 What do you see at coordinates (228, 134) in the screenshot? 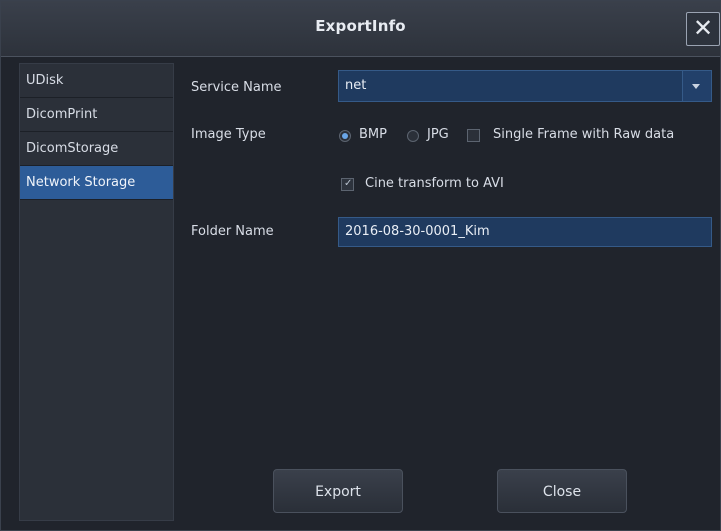
I see `image-type-label: Image Type` at bounding box center [228, 134].